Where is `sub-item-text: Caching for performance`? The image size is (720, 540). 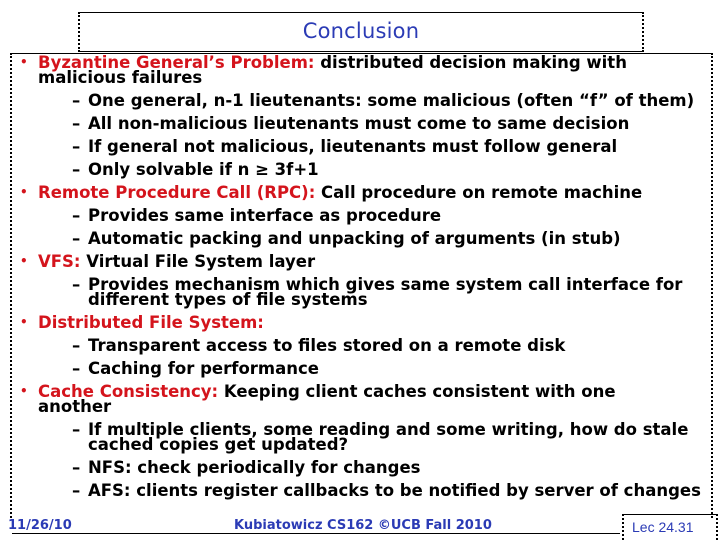
sub-item-text: Caching for performance is located at coordinates (203, 368).